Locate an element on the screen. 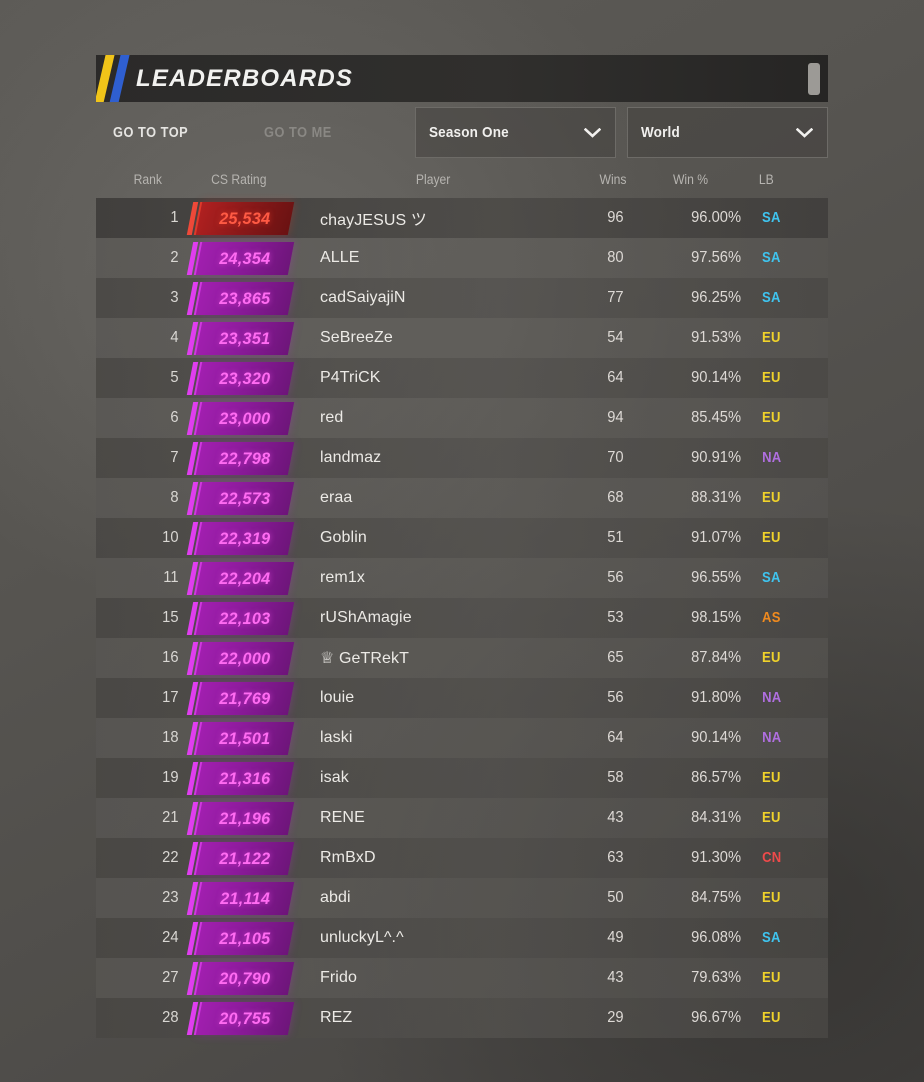 Image resolution: width=924 pixels, height=1082 pixels. row-player-name: red is located at coordinates (331, 418).